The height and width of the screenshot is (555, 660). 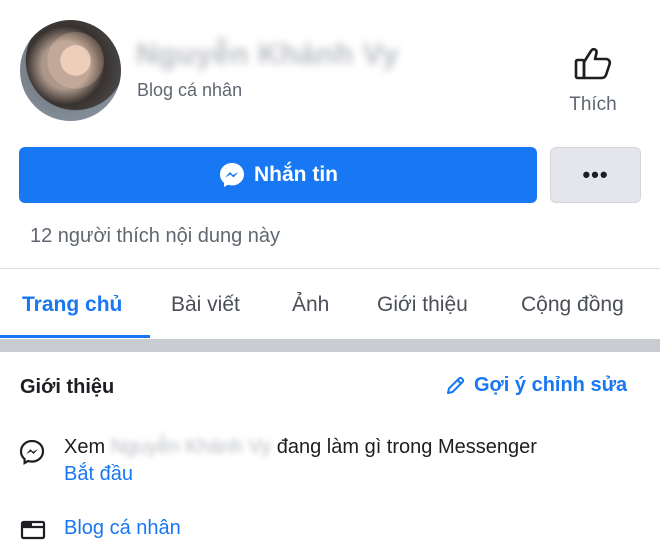 I want to click on suggest-edit-button: Gợi ý chỉnh sửa, so click(x=535, y=385).